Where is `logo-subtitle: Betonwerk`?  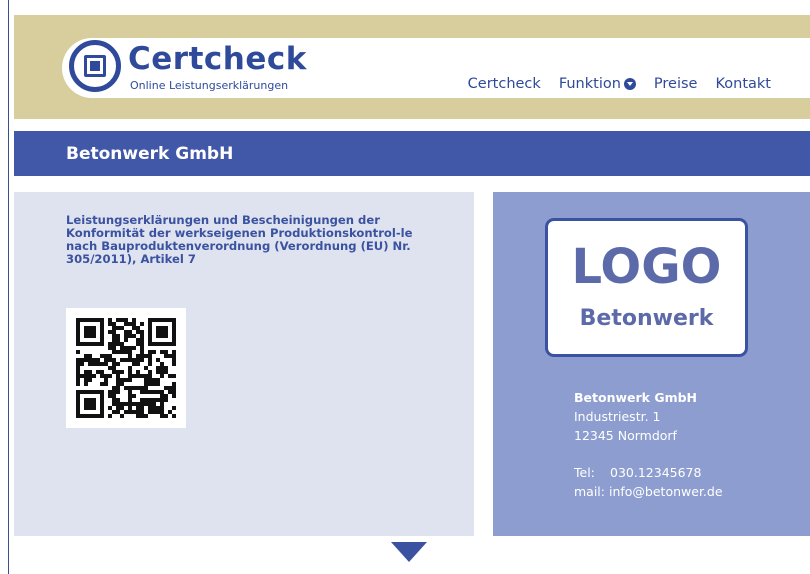 logo-subtitle: Betonwerk is located at coordinates (646, 318).